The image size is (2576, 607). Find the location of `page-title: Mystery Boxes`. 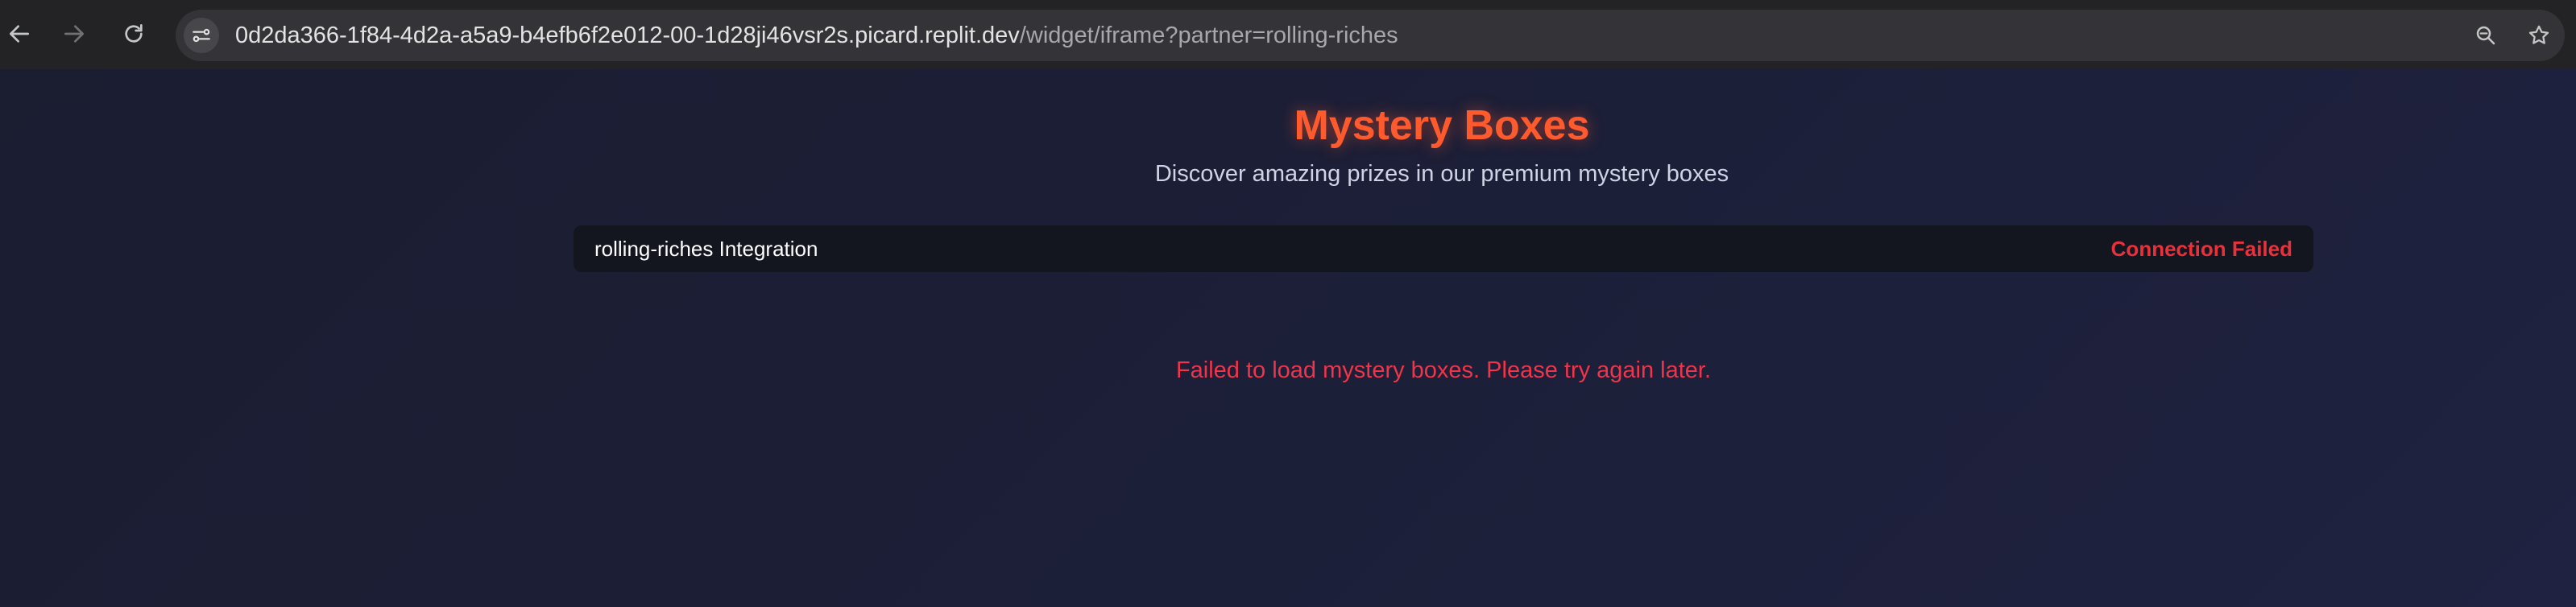

page-title: Mystery Boxes is located at coordinates (1442, 125).